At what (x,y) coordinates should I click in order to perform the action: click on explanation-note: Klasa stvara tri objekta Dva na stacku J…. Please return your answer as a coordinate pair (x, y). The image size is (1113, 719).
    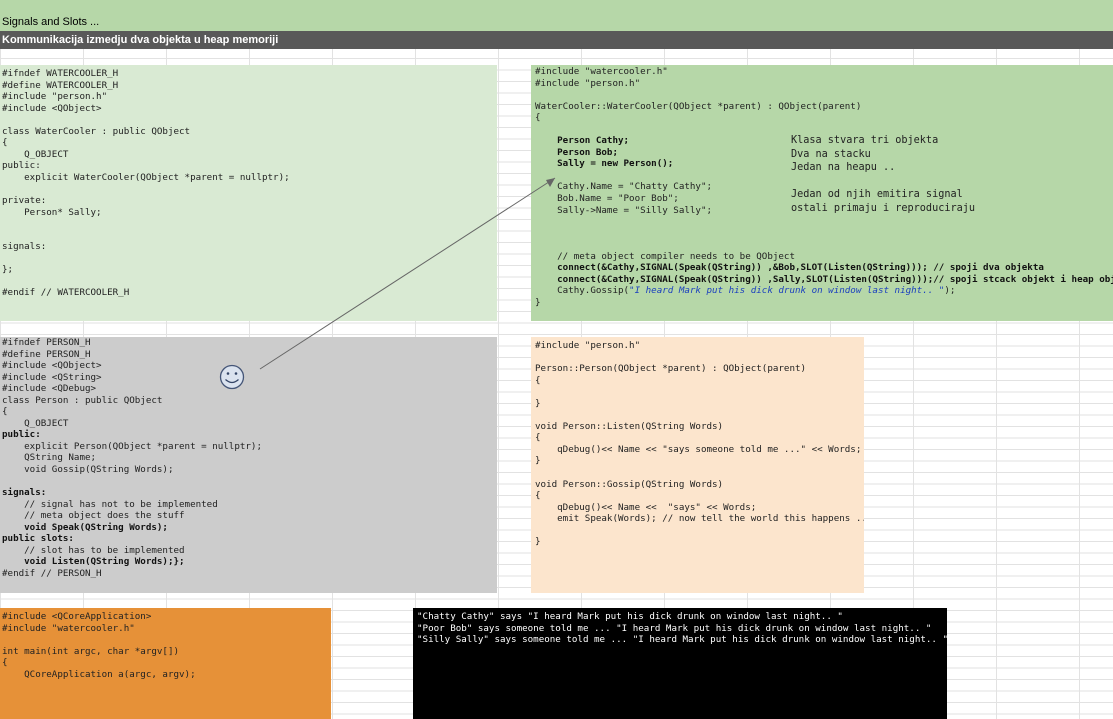
    Looking at the image, I should click on (883, 174).